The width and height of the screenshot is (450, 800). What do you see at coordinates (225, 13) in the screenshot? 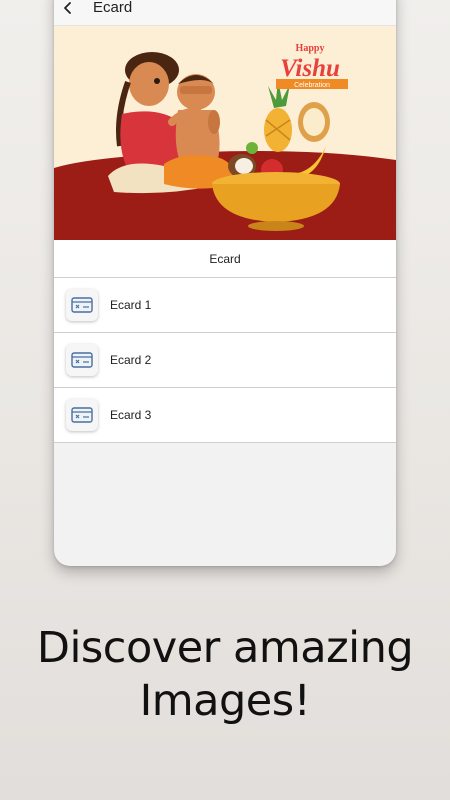
I see `app-bar: Ecard` at bounding box center [225, 13].